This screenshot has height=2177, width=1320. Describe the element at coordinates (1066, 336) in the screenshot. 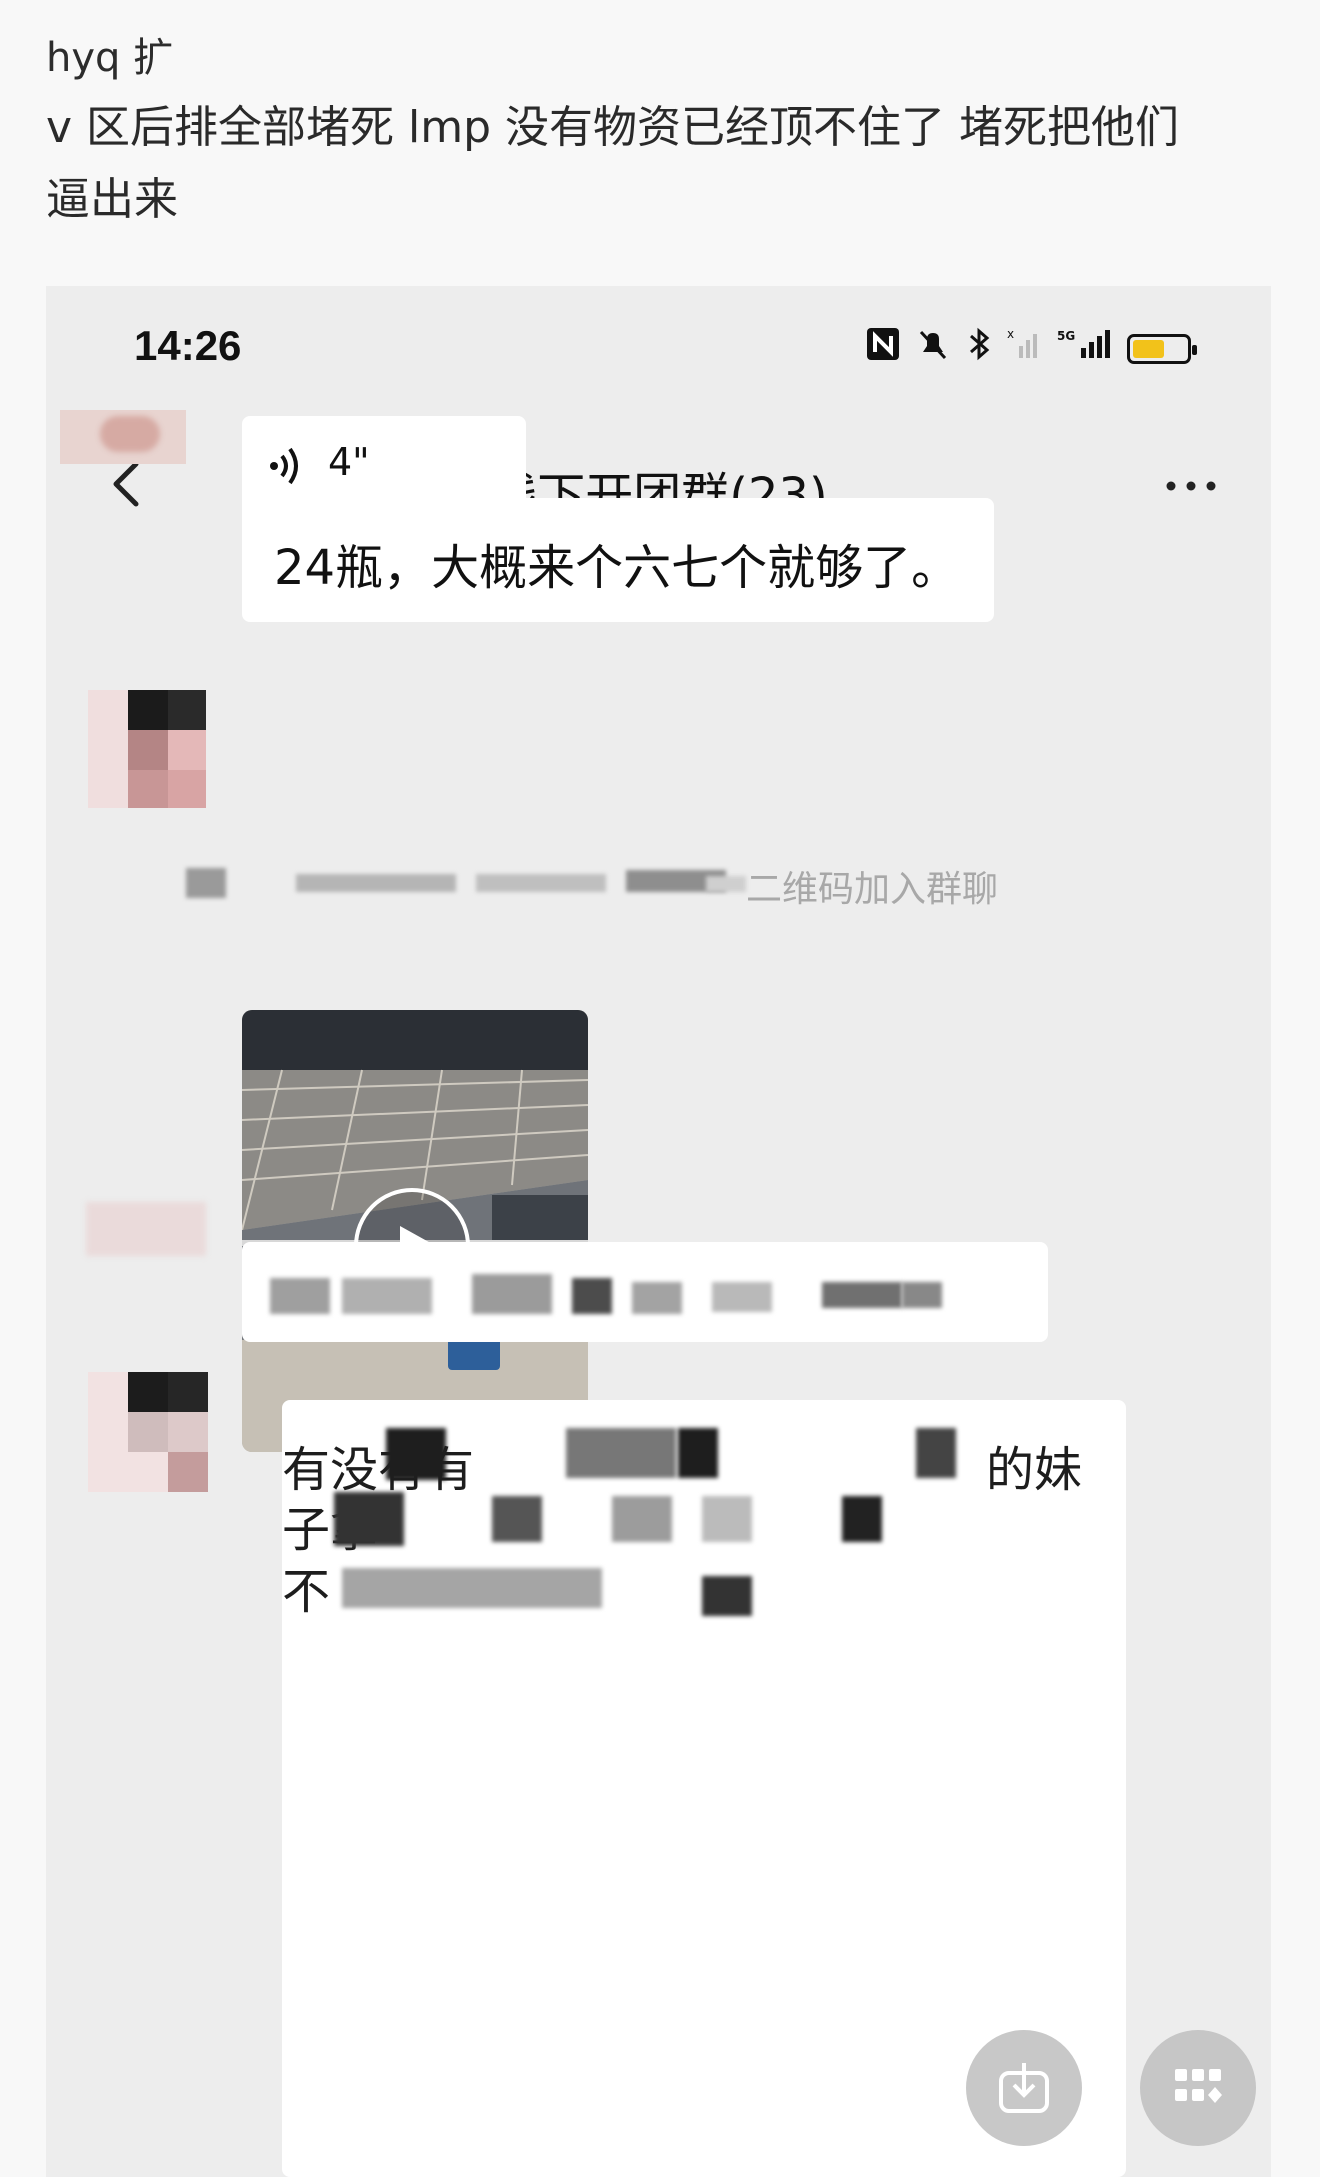

I see `network-label: 5G` at that location.